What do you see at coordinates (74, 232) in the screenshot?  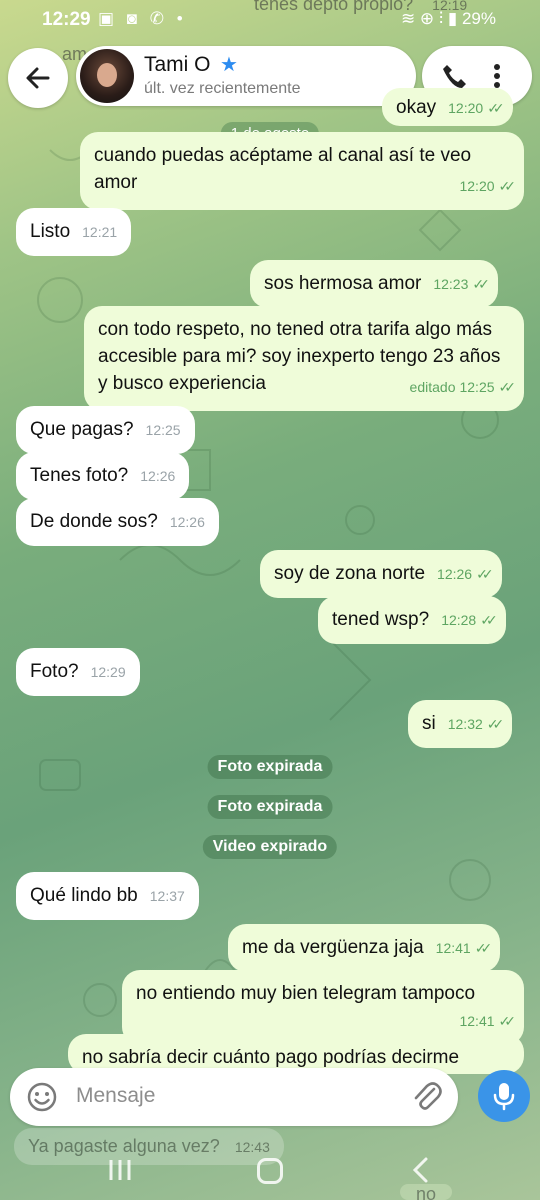 I see `message-bubble-incoming: Listo 12:21` at bounding box center [74, 232].